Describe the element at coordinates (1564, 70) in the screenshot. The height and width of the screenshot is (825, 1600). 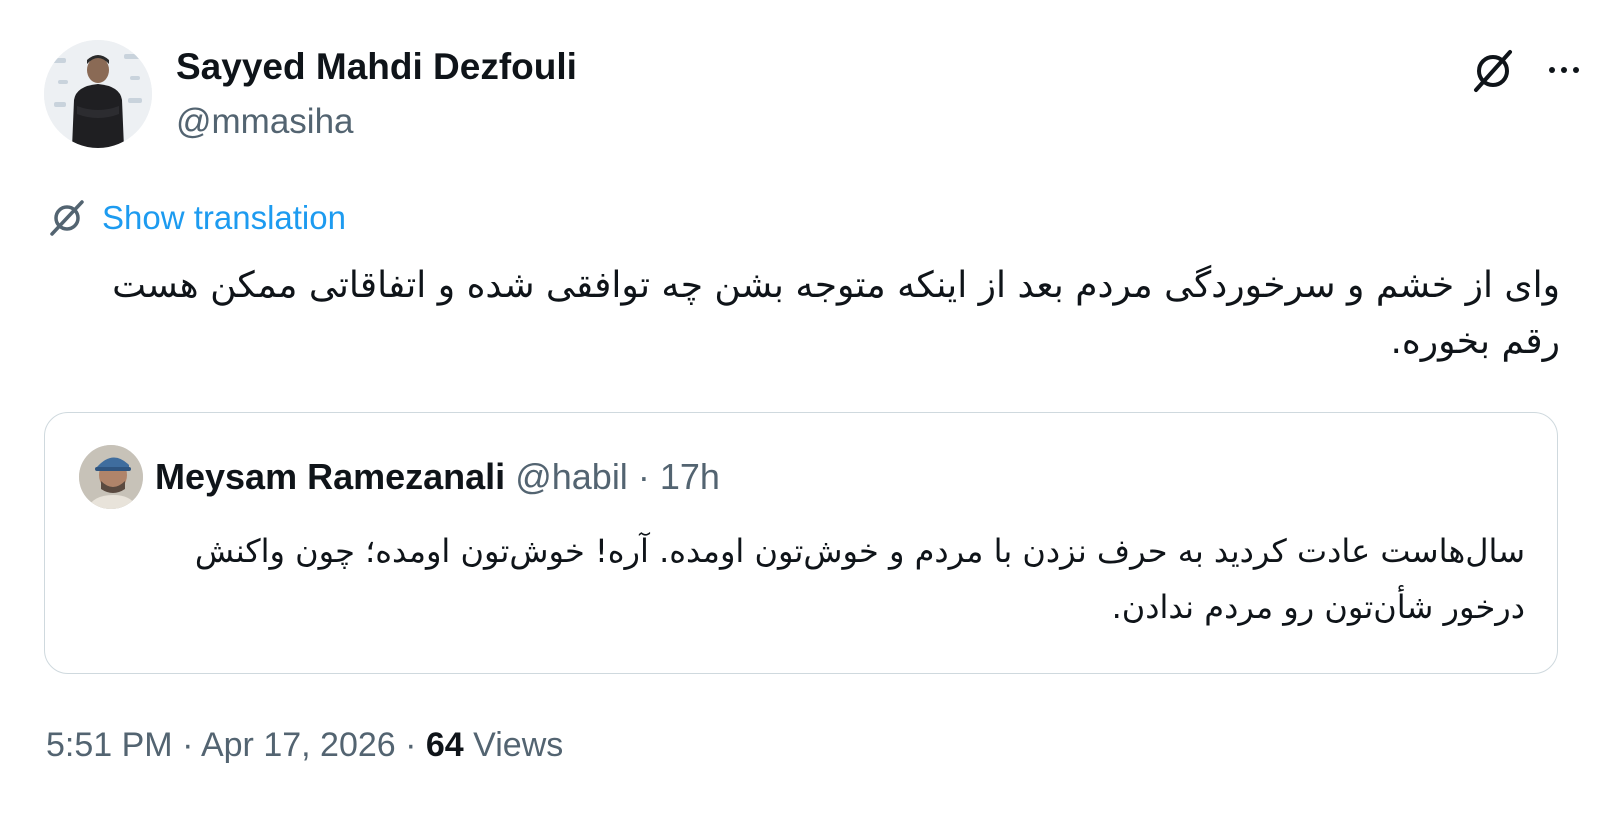
I see `more-options-button` at that location.